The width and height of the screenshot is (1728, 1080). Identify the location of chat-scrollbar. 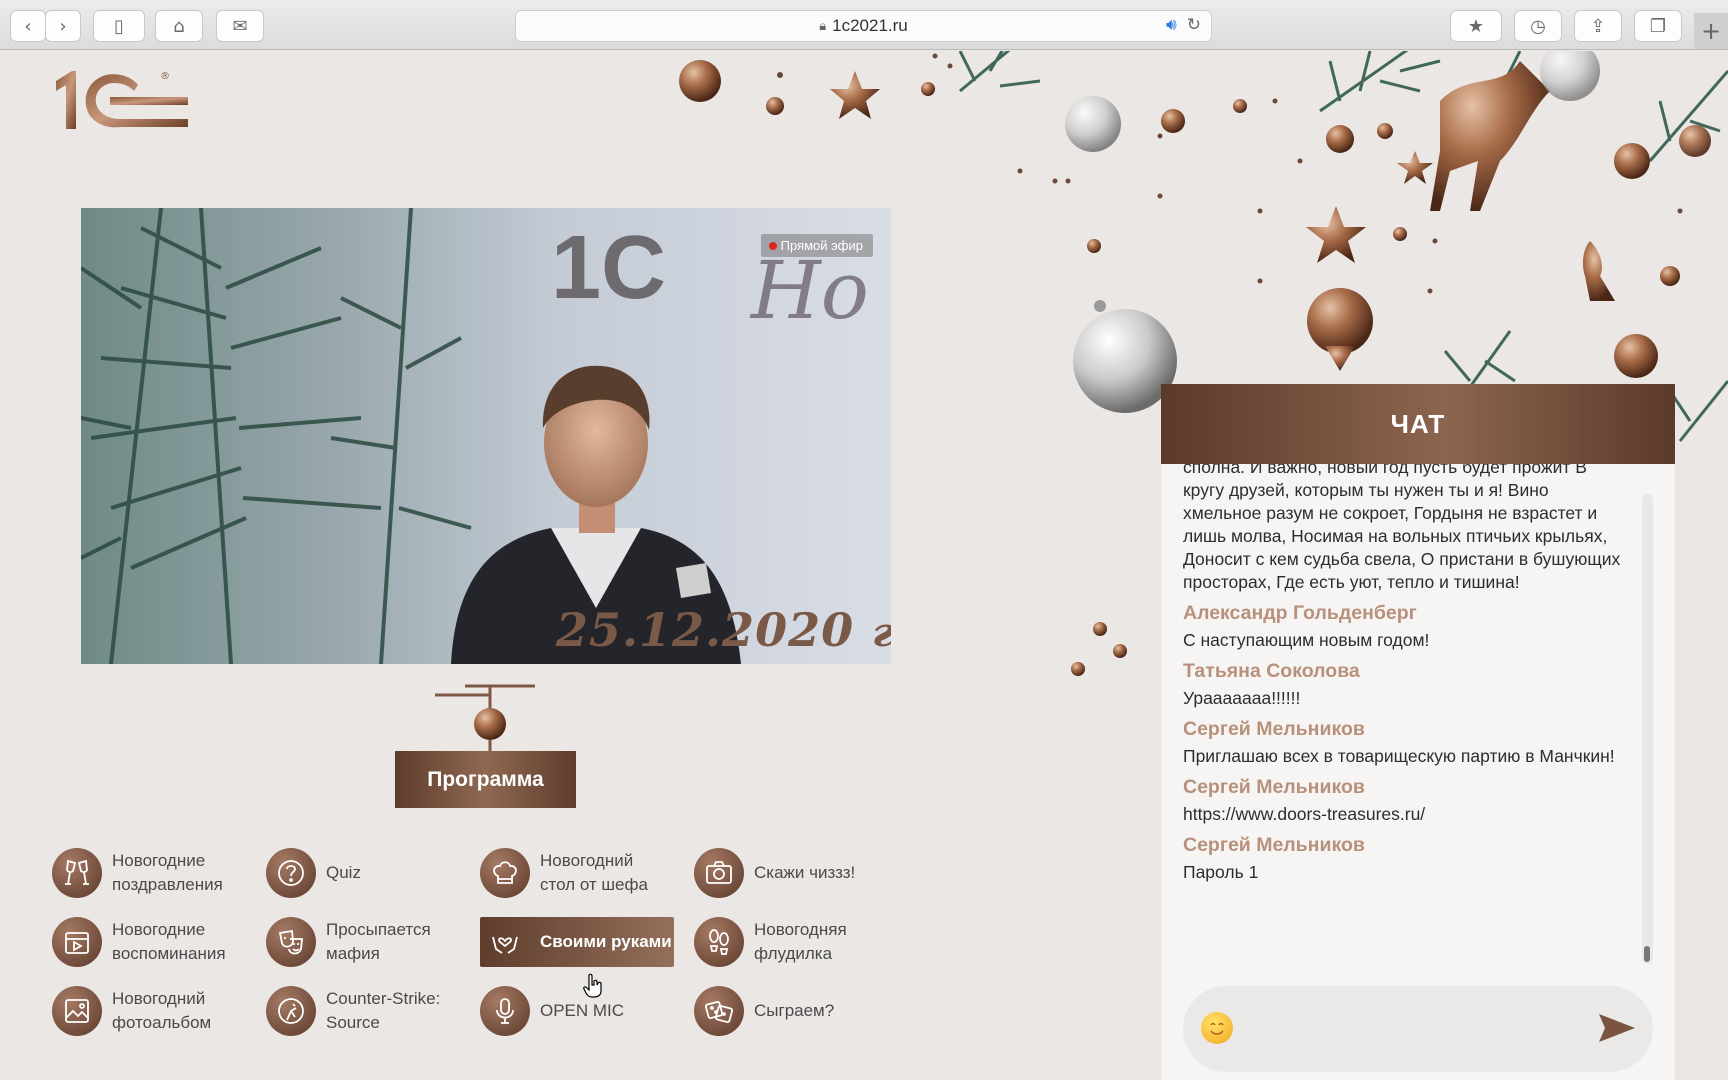
(1647, 729).